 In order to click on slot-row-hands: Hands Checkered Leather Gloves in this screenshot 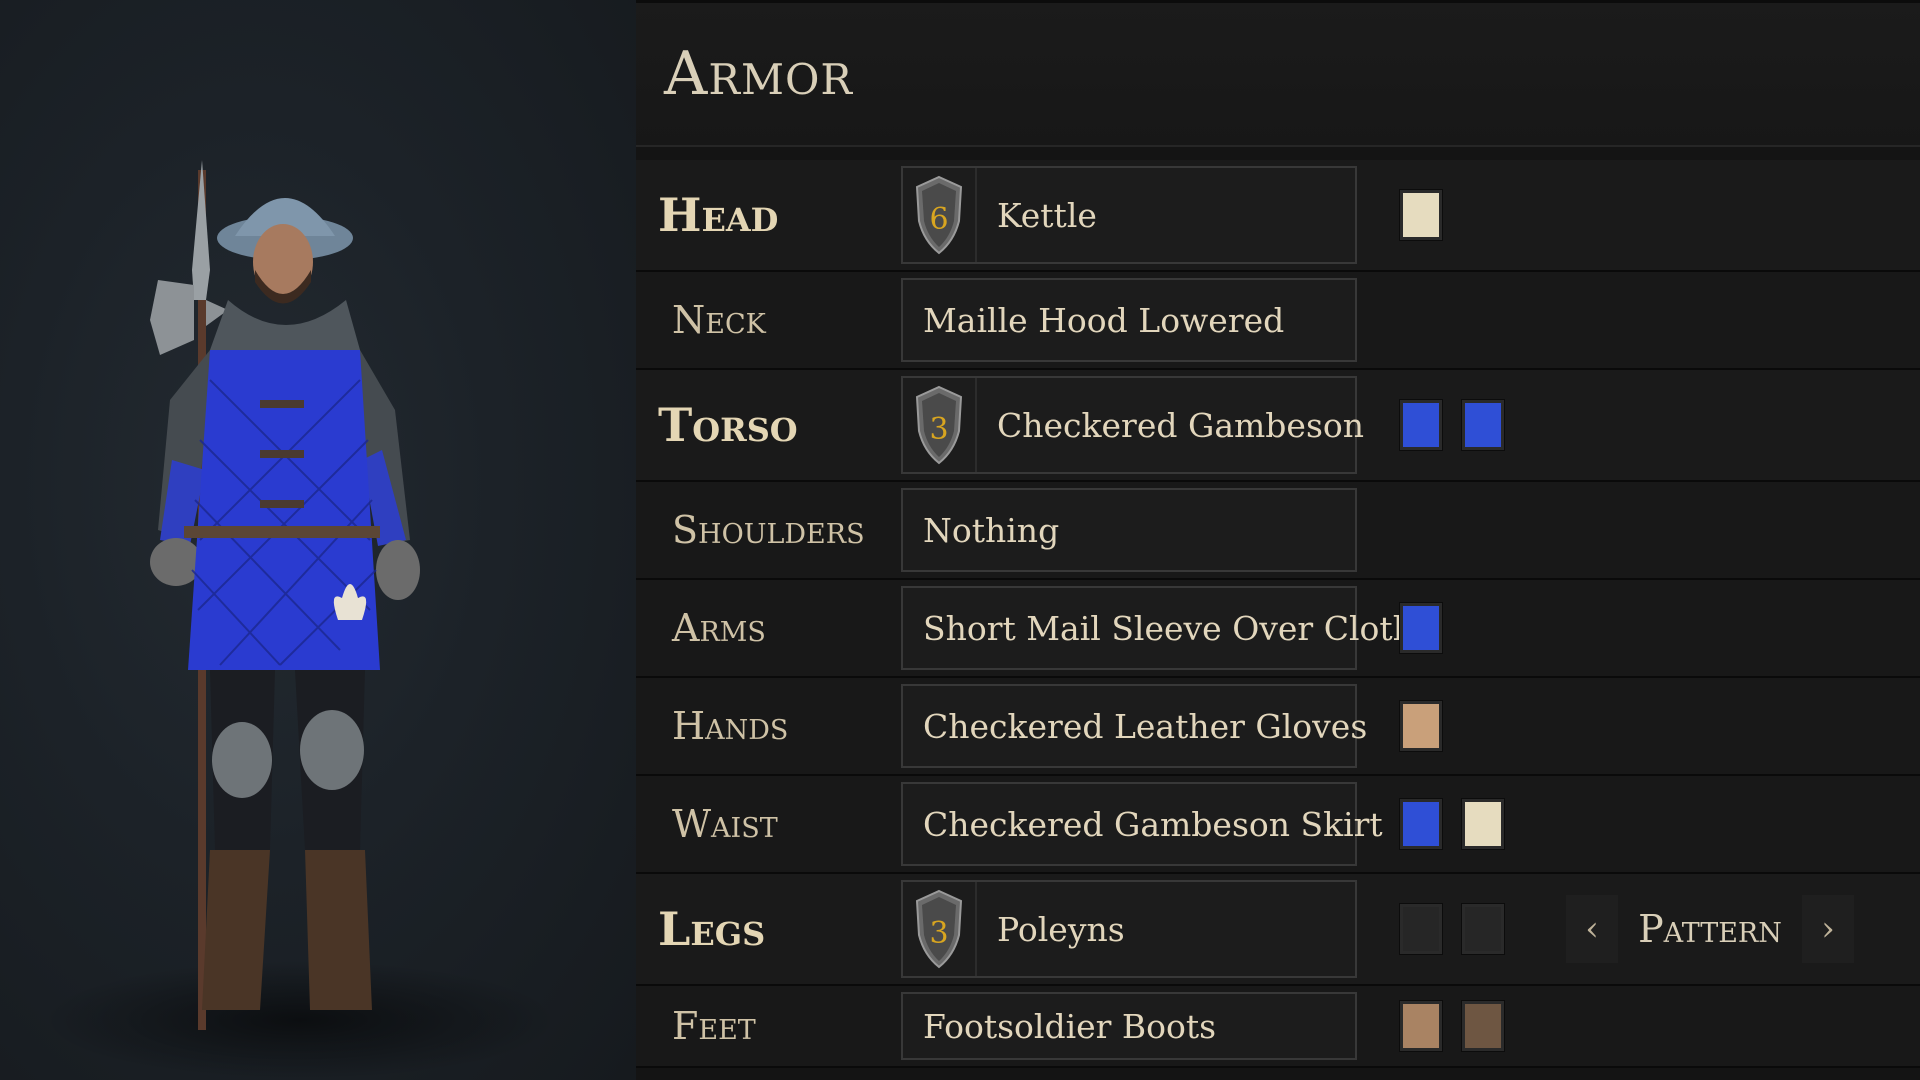, I will do `click(1278, 727)`.